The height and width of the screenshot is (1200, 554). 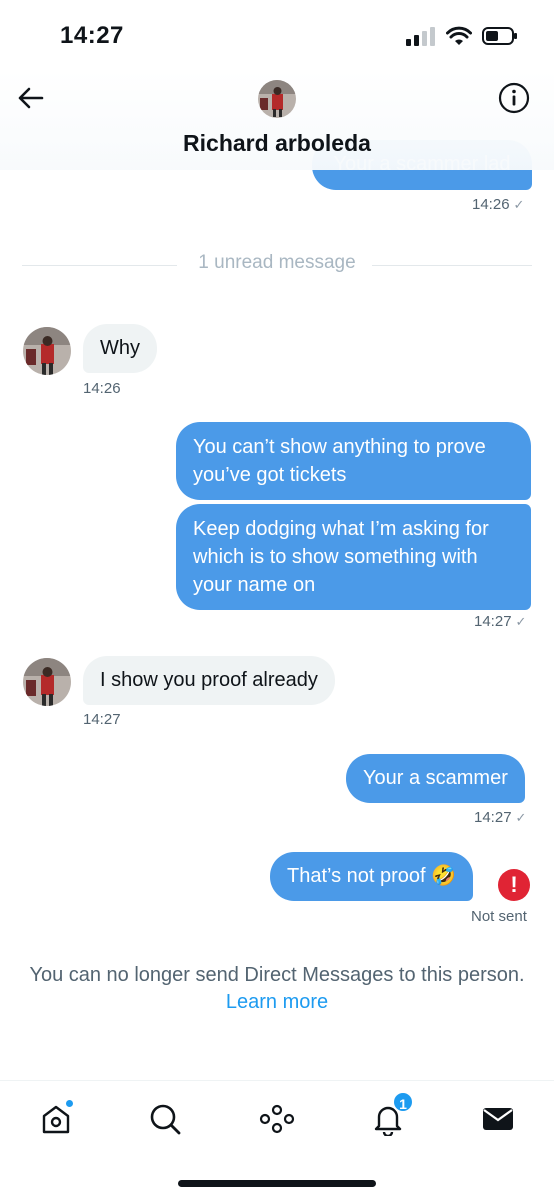 I want to click on conversation-info-button, so click(x=514, y=98).